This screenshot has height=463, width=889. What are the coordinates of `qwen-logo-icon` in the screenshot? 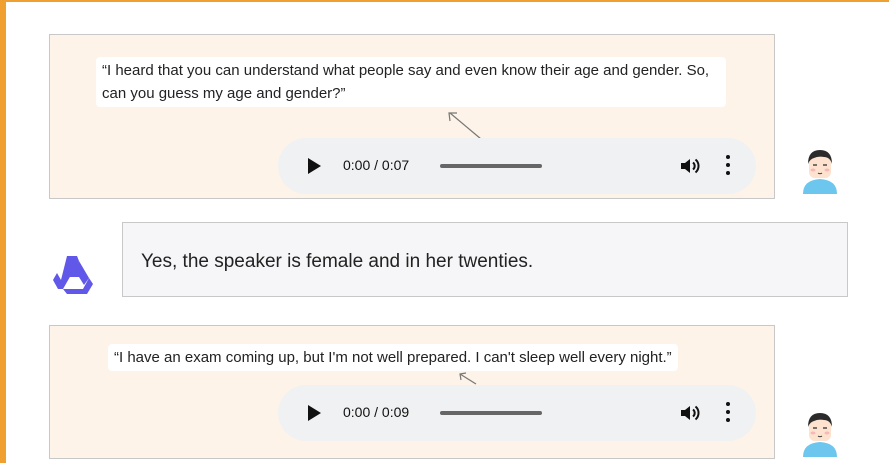 It's located at (73, 275).